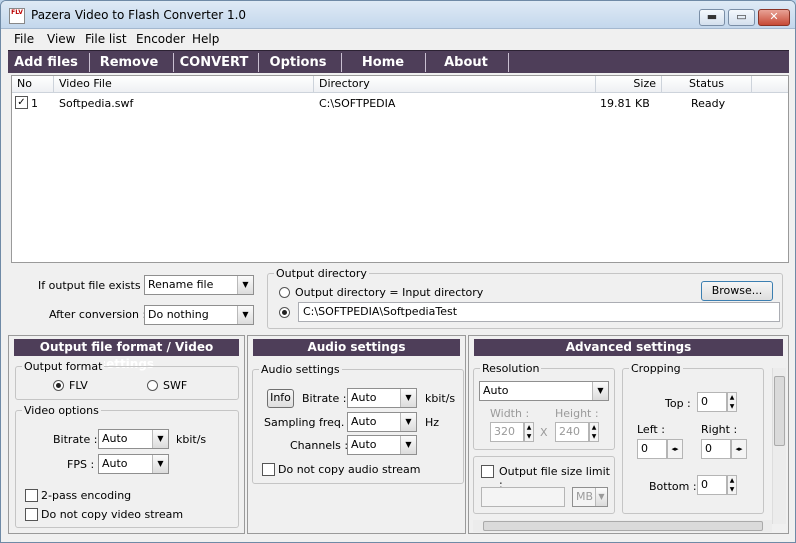  I want to click on after-conversion-select: Do nothing ▼, so click(199, 315).